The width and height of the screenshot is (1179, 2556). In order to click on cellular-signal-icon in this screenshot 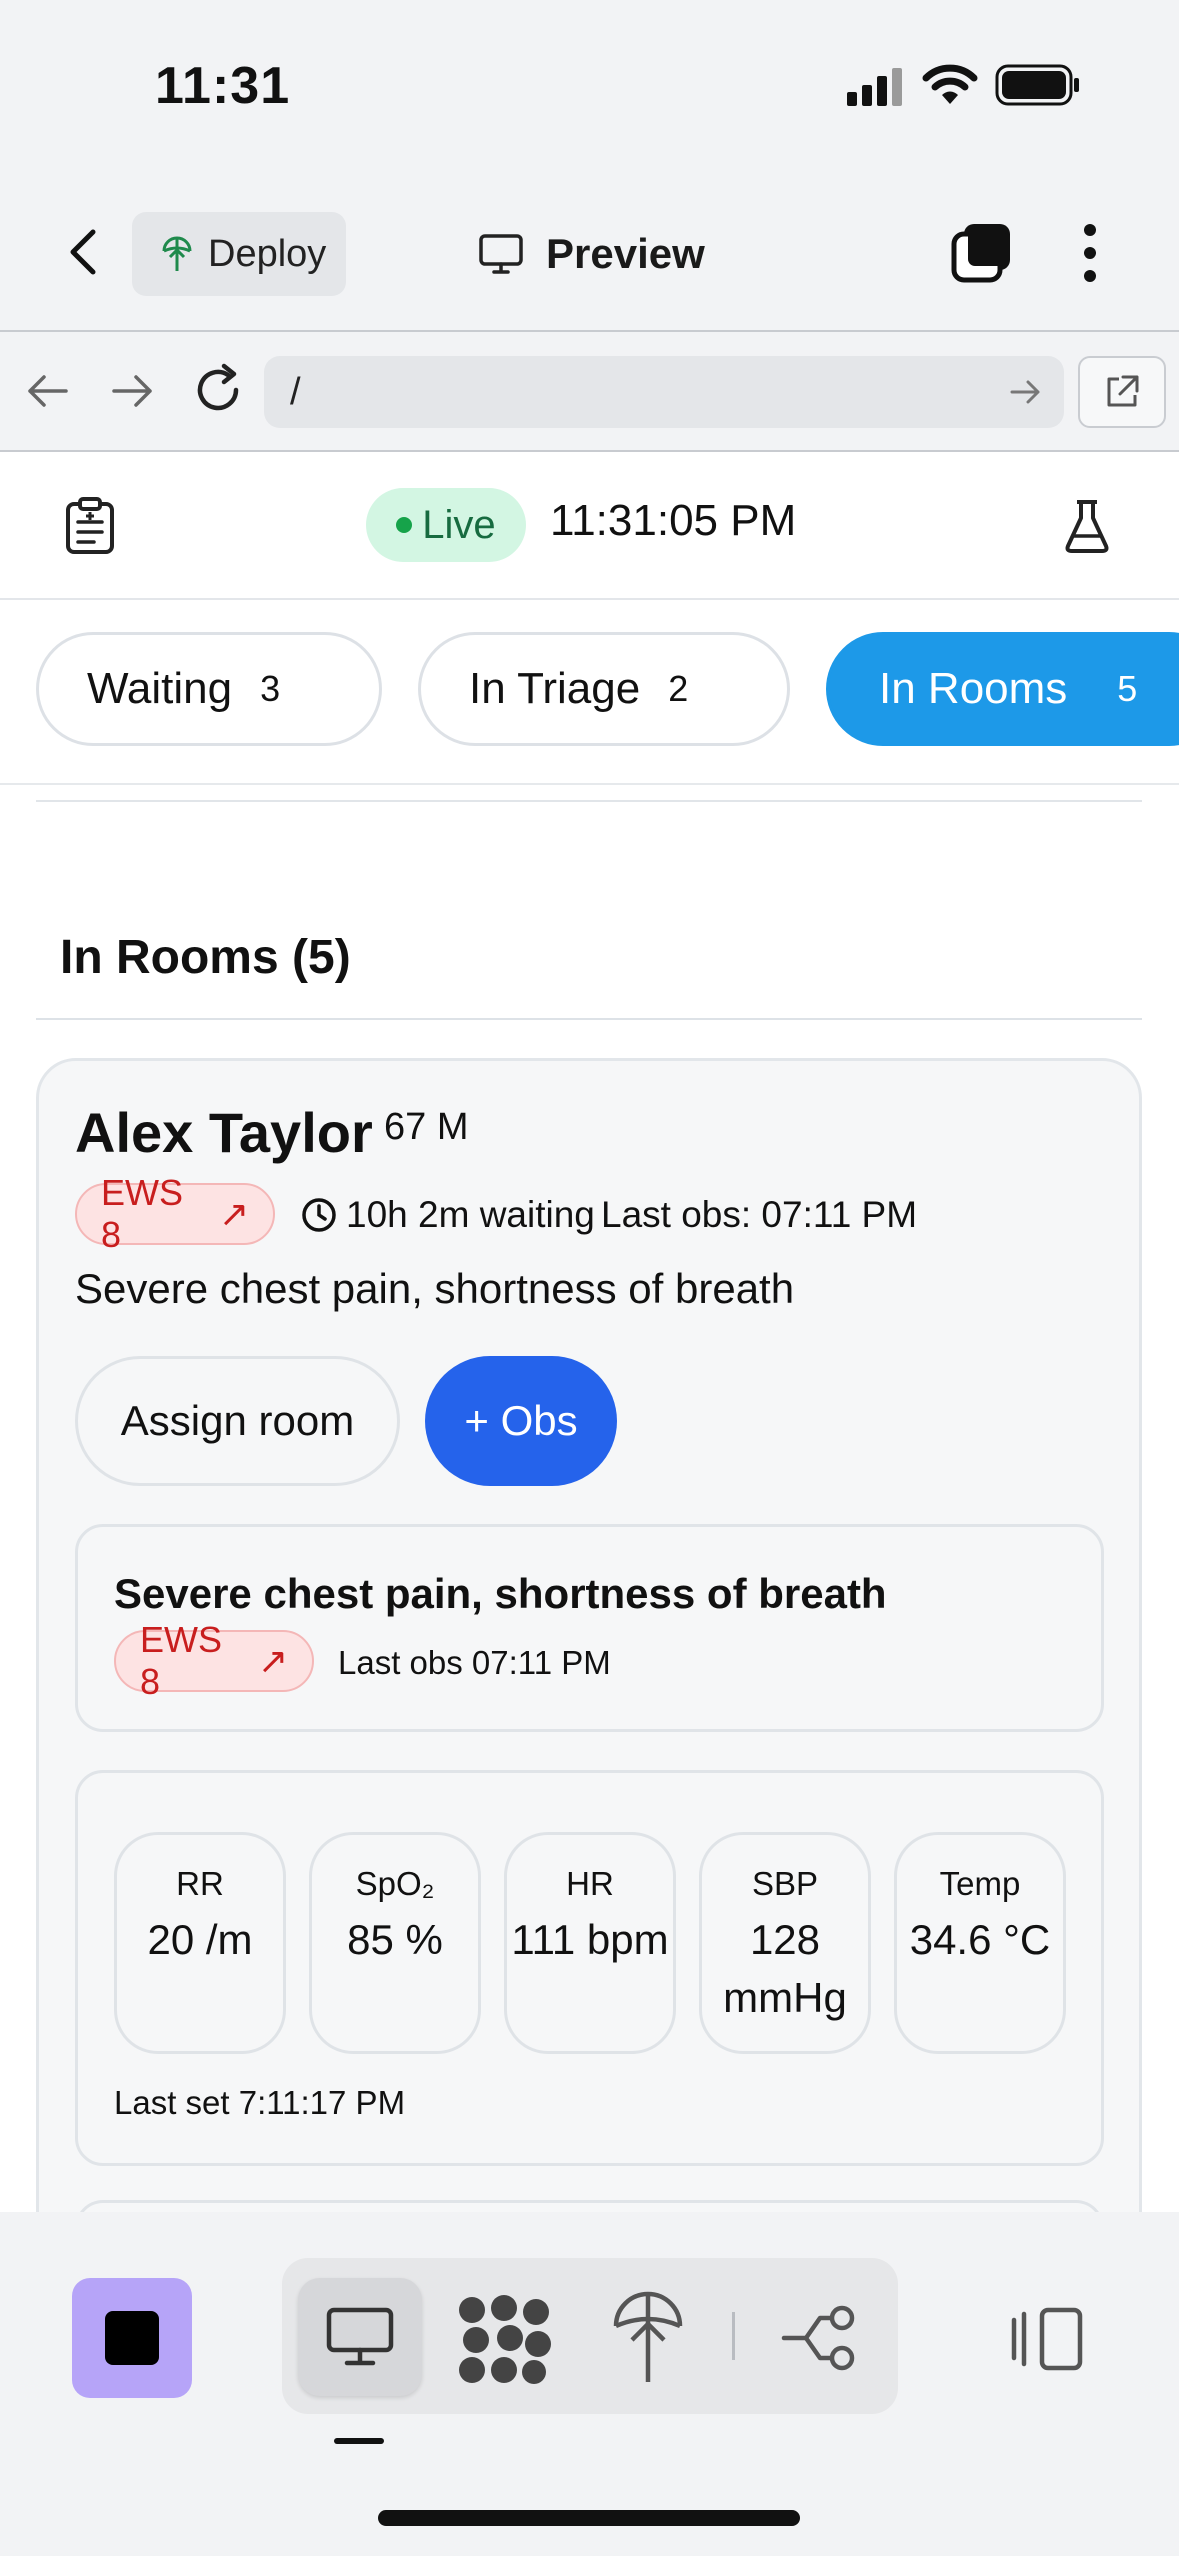, I will do `click(874, 87)`.